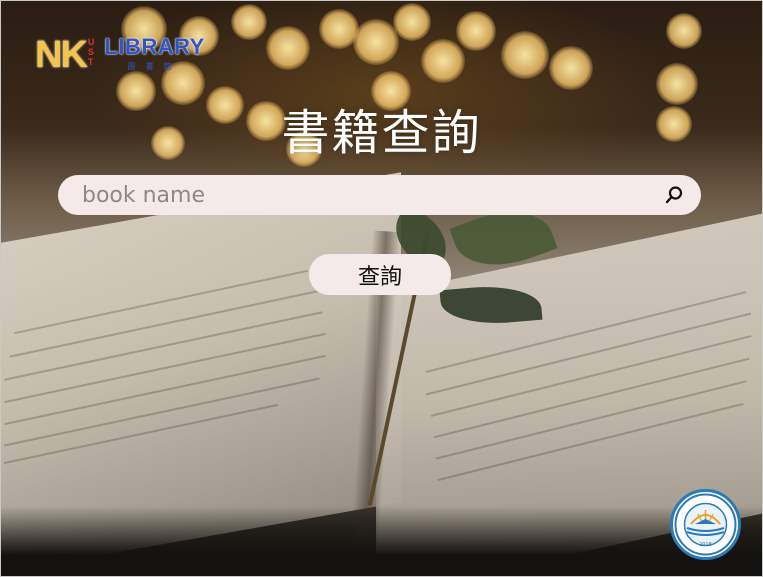 This screenshot has height=577, width=763. Describe the element at coordinates (61, 55) in the screenshot. I see `logo-nk: NK` at that location.